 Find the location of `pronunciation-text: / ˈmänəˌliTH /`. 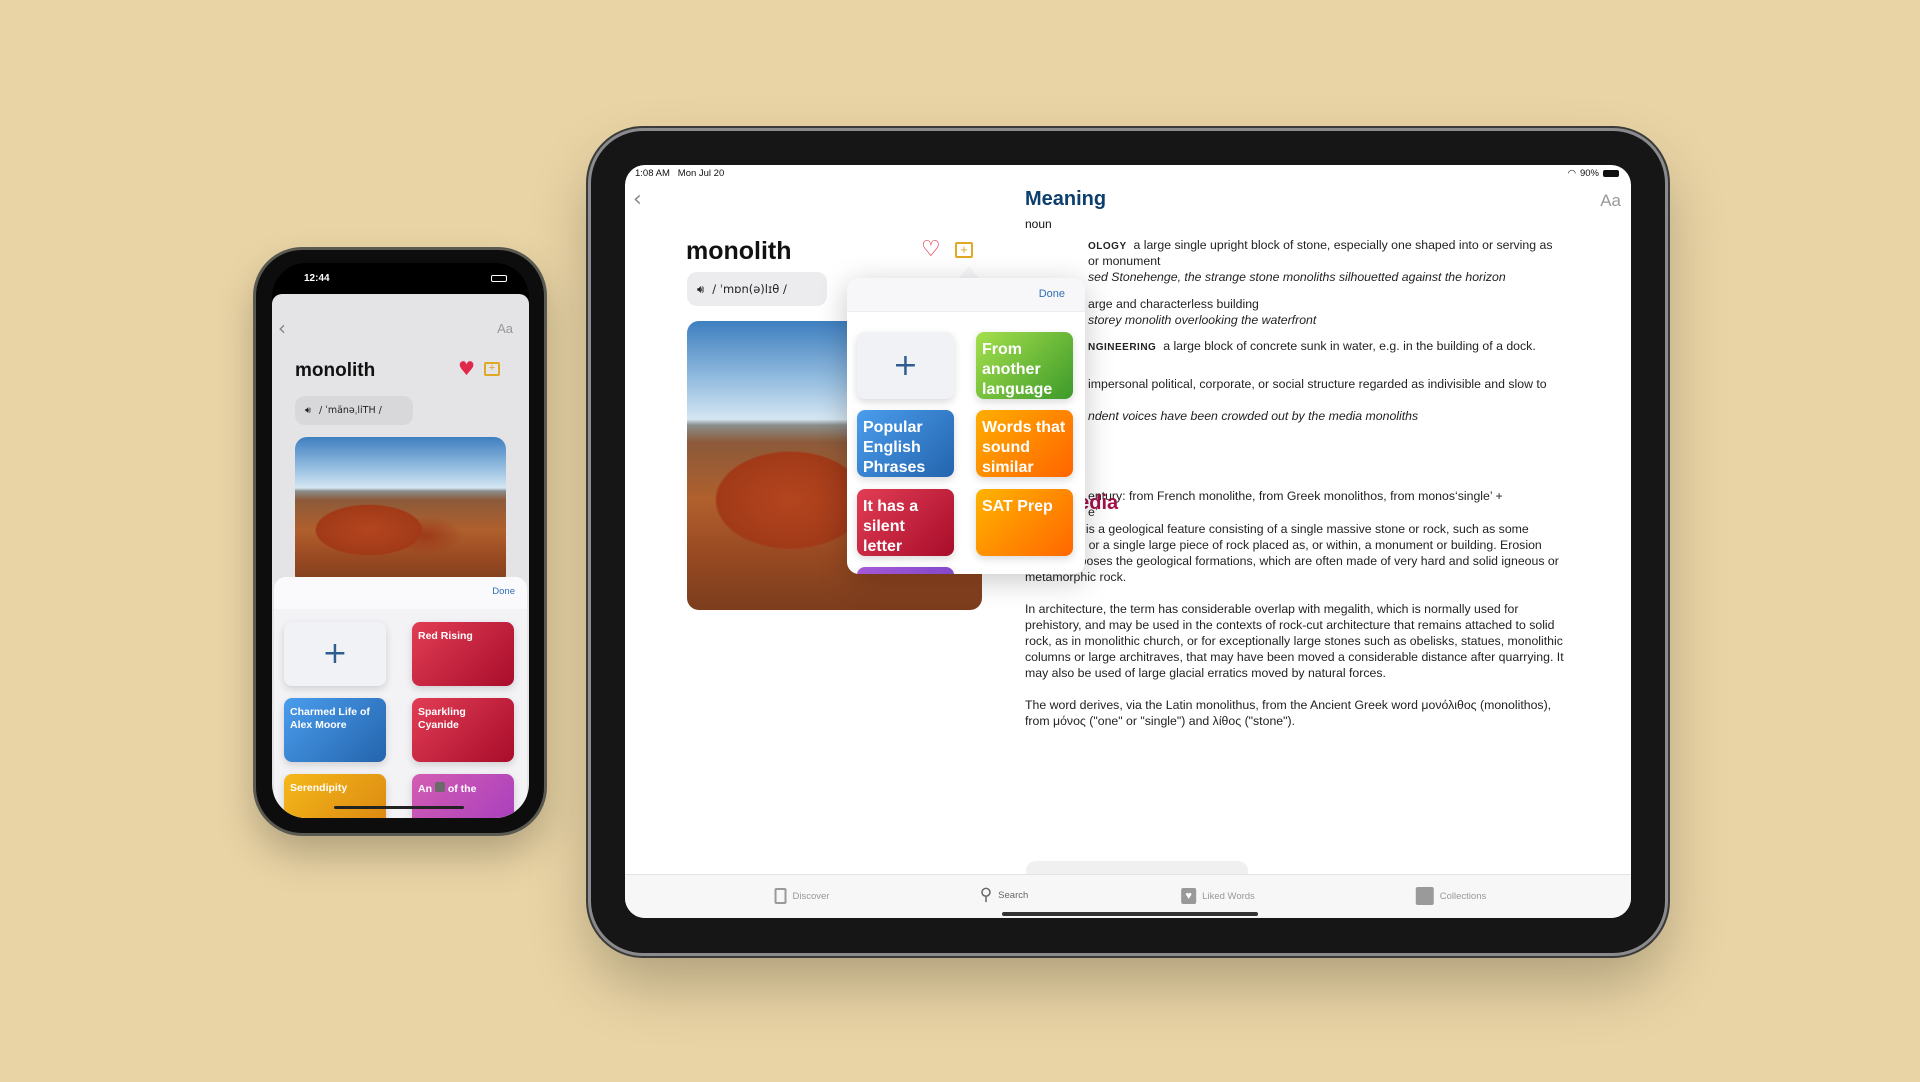

pronunciation-text: / ˈmänəˌliTH / is located at coordinates (350, 410).